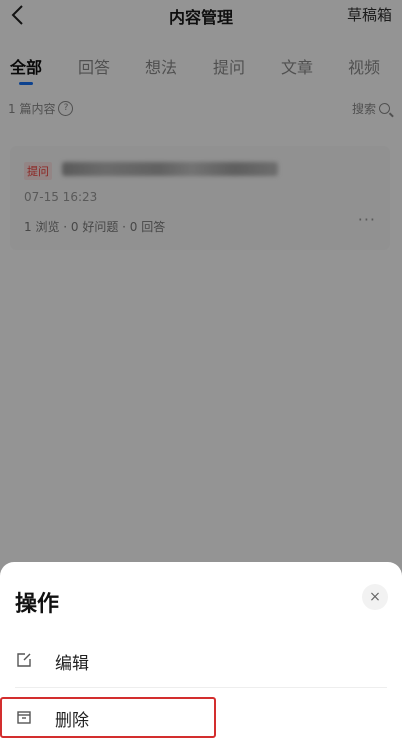 The height and width of the screenshot is (749, 402). What do you see at coordinates (37, 604) in the screenshot?
I see `sheet-title: 操作` at bounding box center [37, 604].